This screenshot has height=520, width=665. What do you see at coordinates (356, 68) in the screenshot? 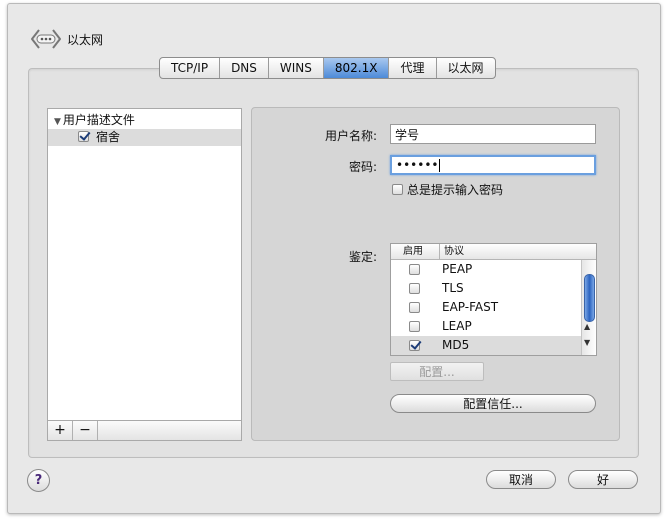
I see `tab-8021x: 802.1X` at bounding box center [356, 68].